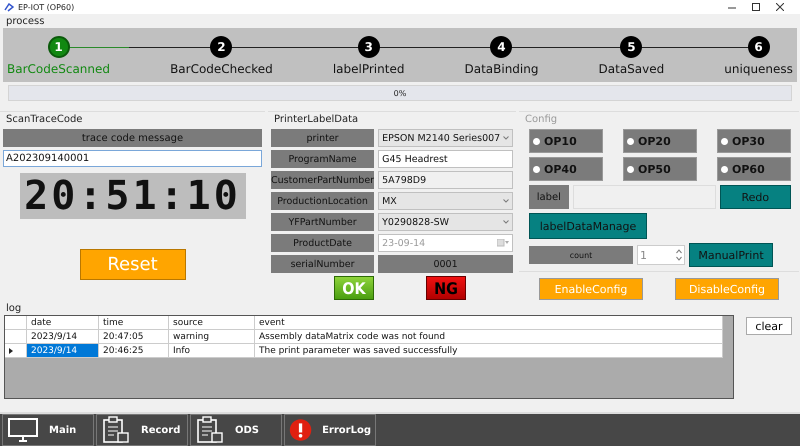 The width and height of the screenshot is (800, 446). I want to click on close-icon, so click(780, 7).